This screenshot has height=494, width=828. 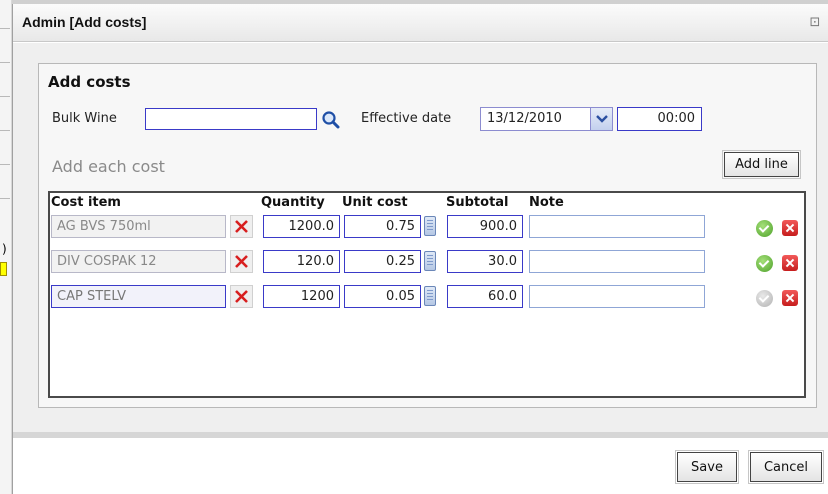 I want to click on dialog-title: Admin [Add costs], so click(x=84, y=22).